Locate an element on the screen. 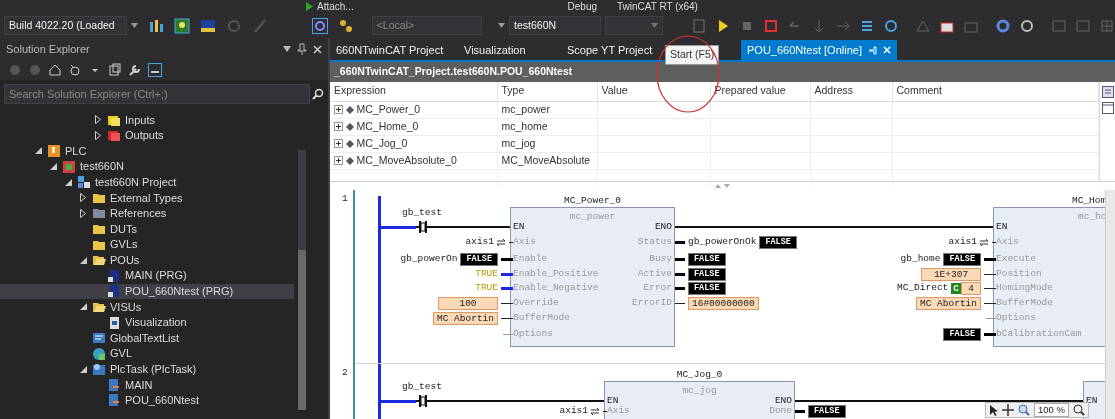 The image size is (1115, 419). configuration-dropdown: Debug is located at coordinates (532, 6).